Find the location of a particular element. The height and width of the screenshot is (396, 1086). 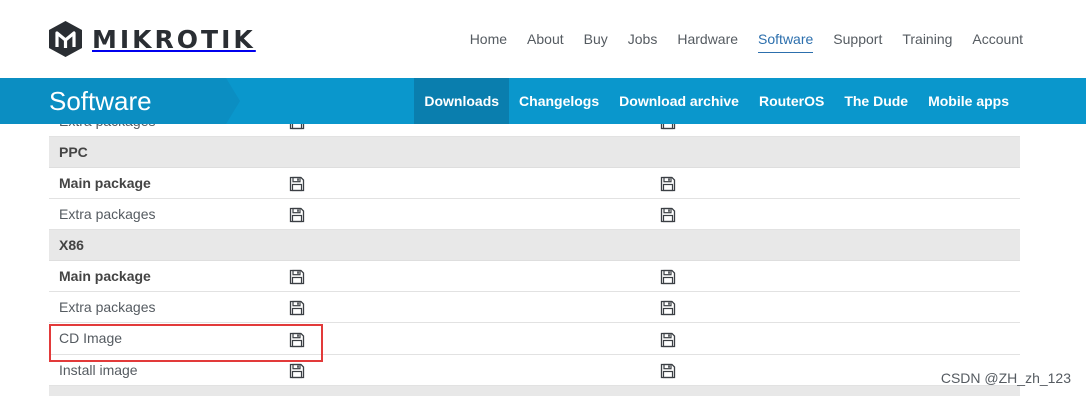

nav-training: Training is located at coordinates (927, 42).